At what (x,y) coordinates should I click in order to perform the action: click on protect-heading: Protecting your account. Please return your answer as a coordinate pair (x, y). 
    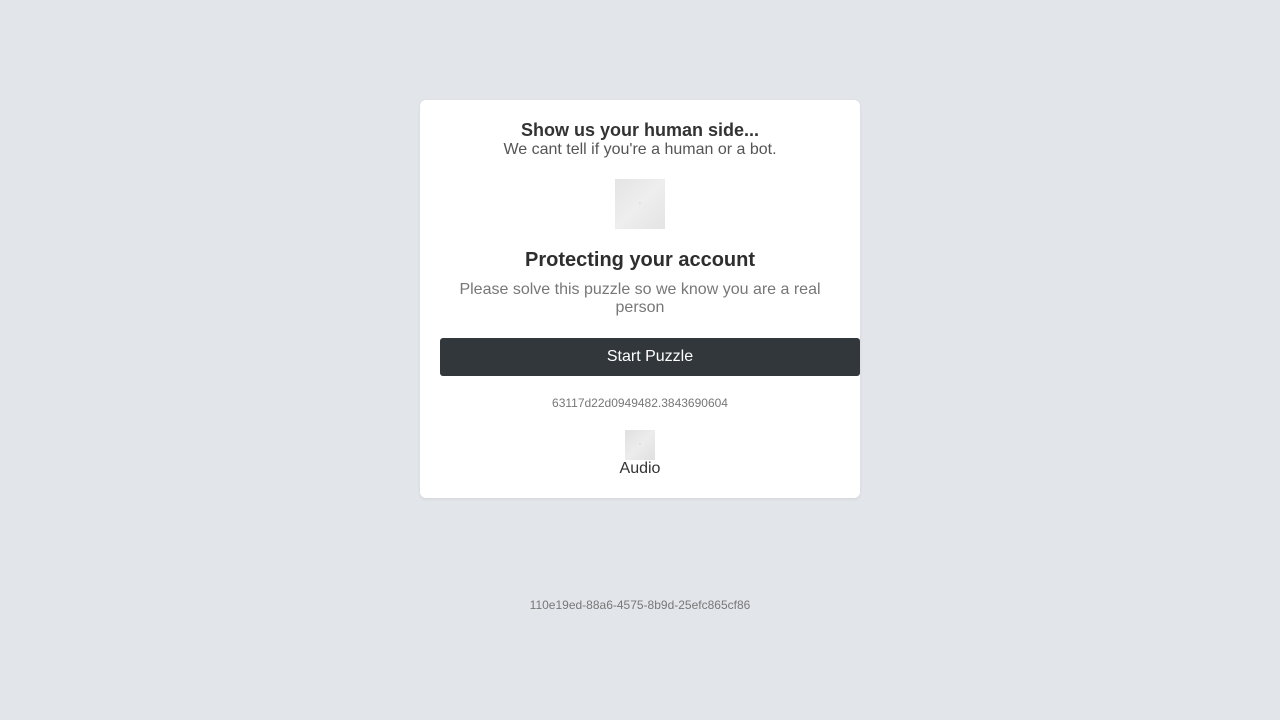
    Looking at the image, I should click on (640, 260).